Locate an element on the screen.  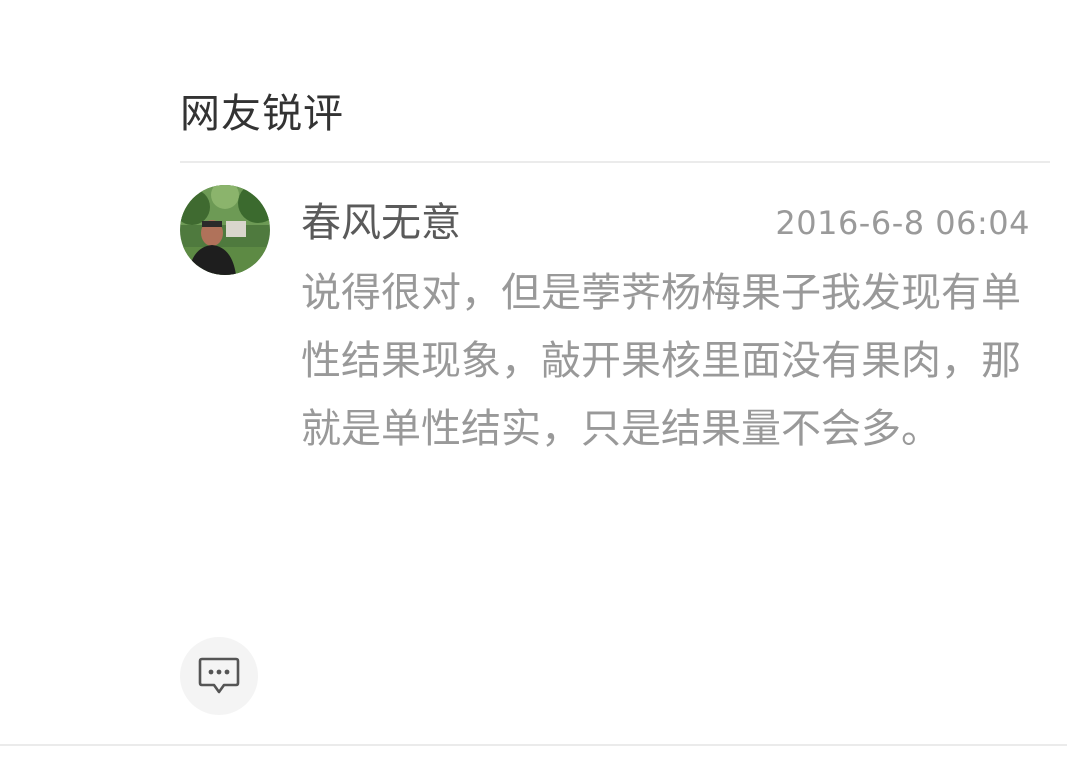
user-avatar is located at coordinates (225, 230).